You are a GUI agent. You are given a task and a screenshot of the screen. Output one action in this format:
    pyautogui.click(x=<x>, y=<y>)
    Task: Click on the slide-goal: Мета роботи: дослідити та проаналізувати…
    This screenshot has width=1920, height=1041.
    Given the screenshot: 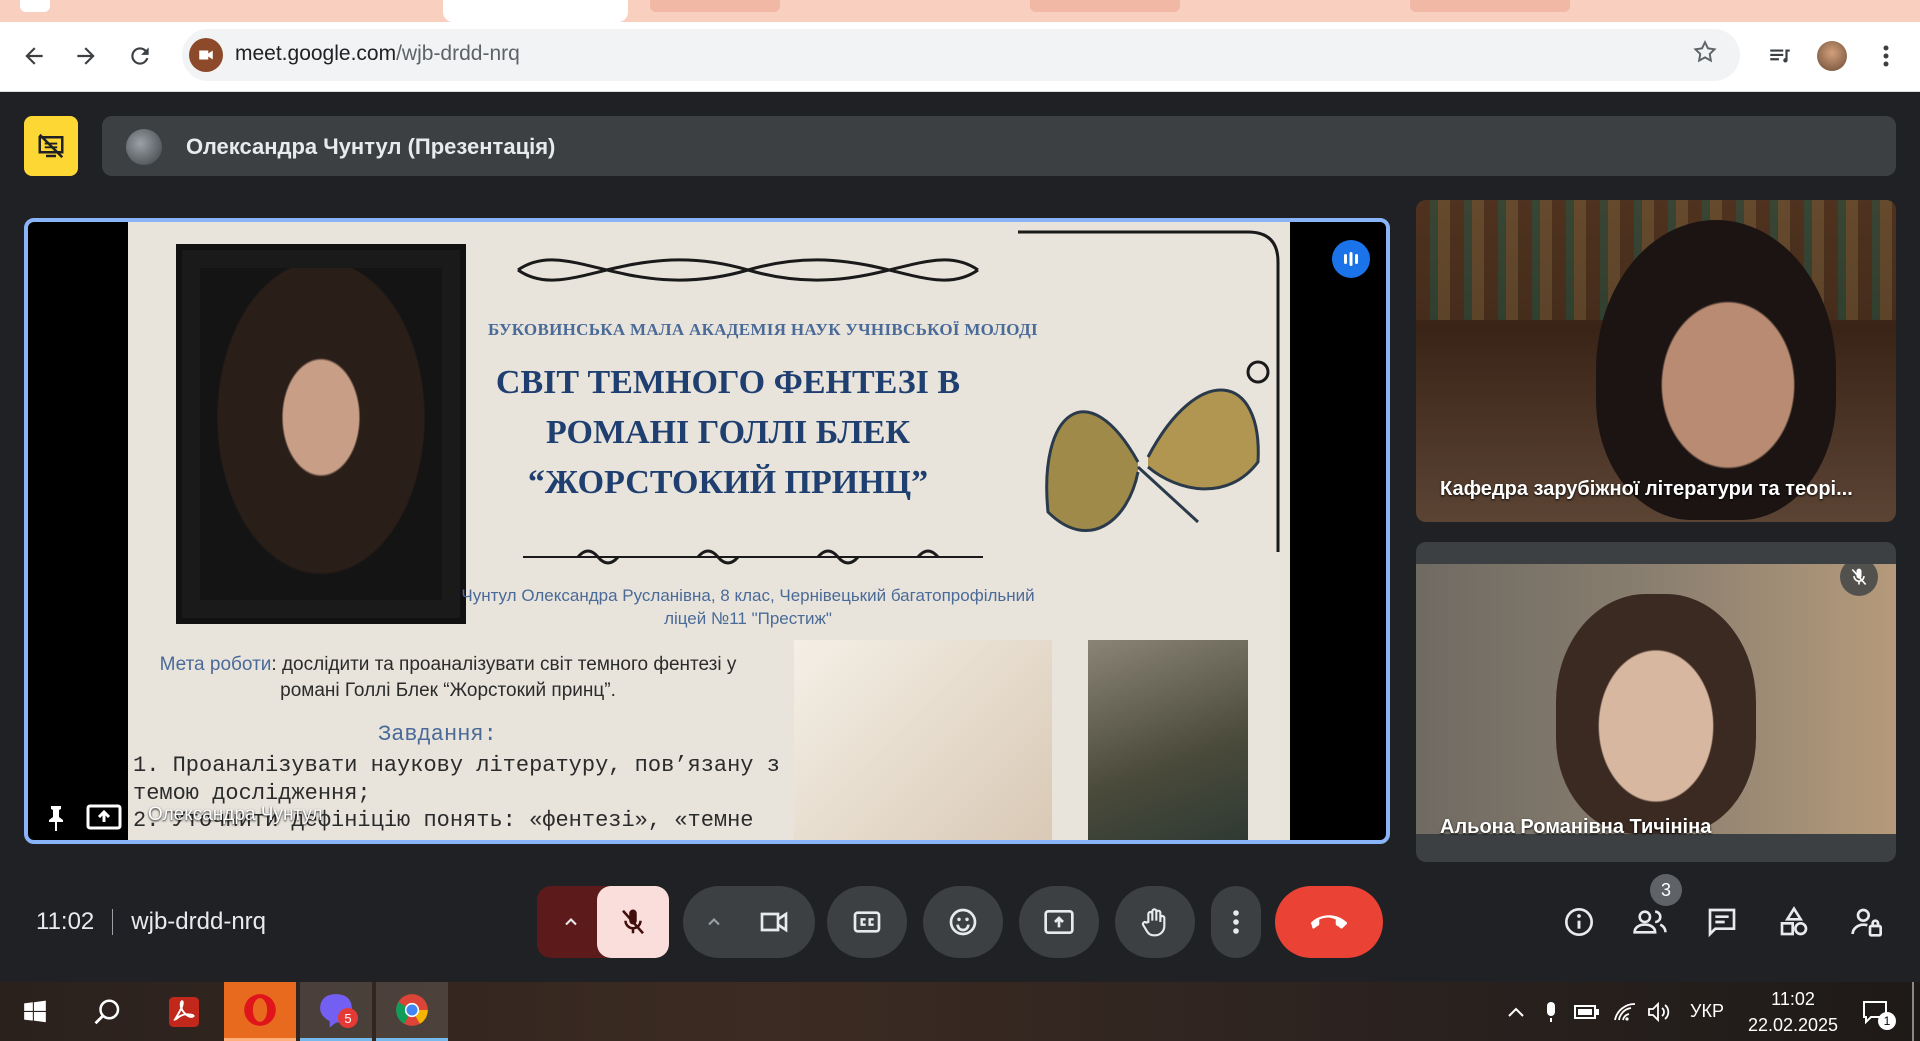 What is the action you would take?
    pyautogui.click(x=448, y=677)
    